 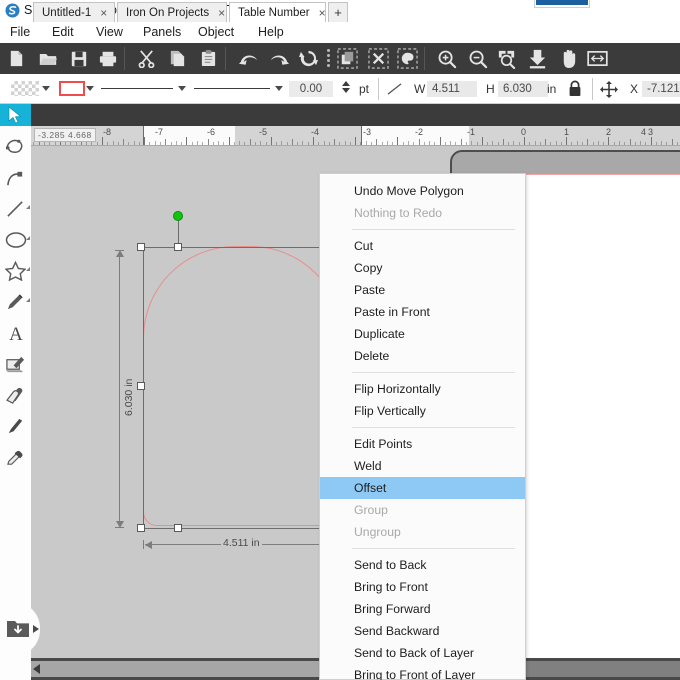 I want to click on lock-closed-icon, so click(x=575, y=91).